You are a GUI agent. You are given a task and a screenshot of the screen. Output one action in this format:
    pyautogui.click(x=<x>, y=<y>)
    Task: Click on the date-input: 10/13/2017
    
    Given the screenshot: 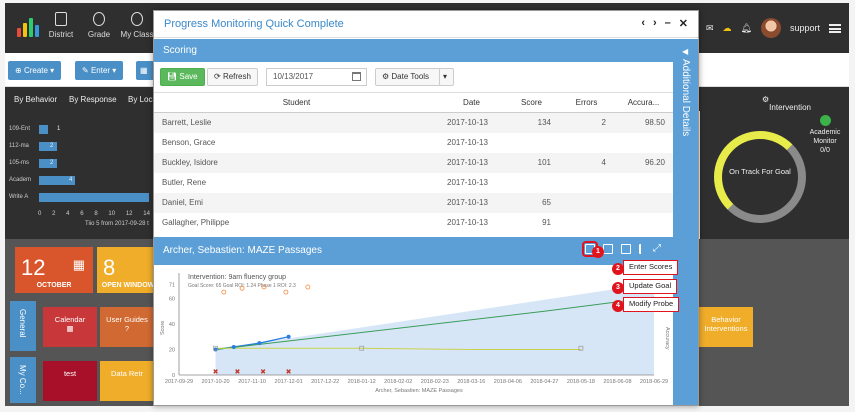 What is the action you would take?
    pyautogui.click(x=316, y=77)
    